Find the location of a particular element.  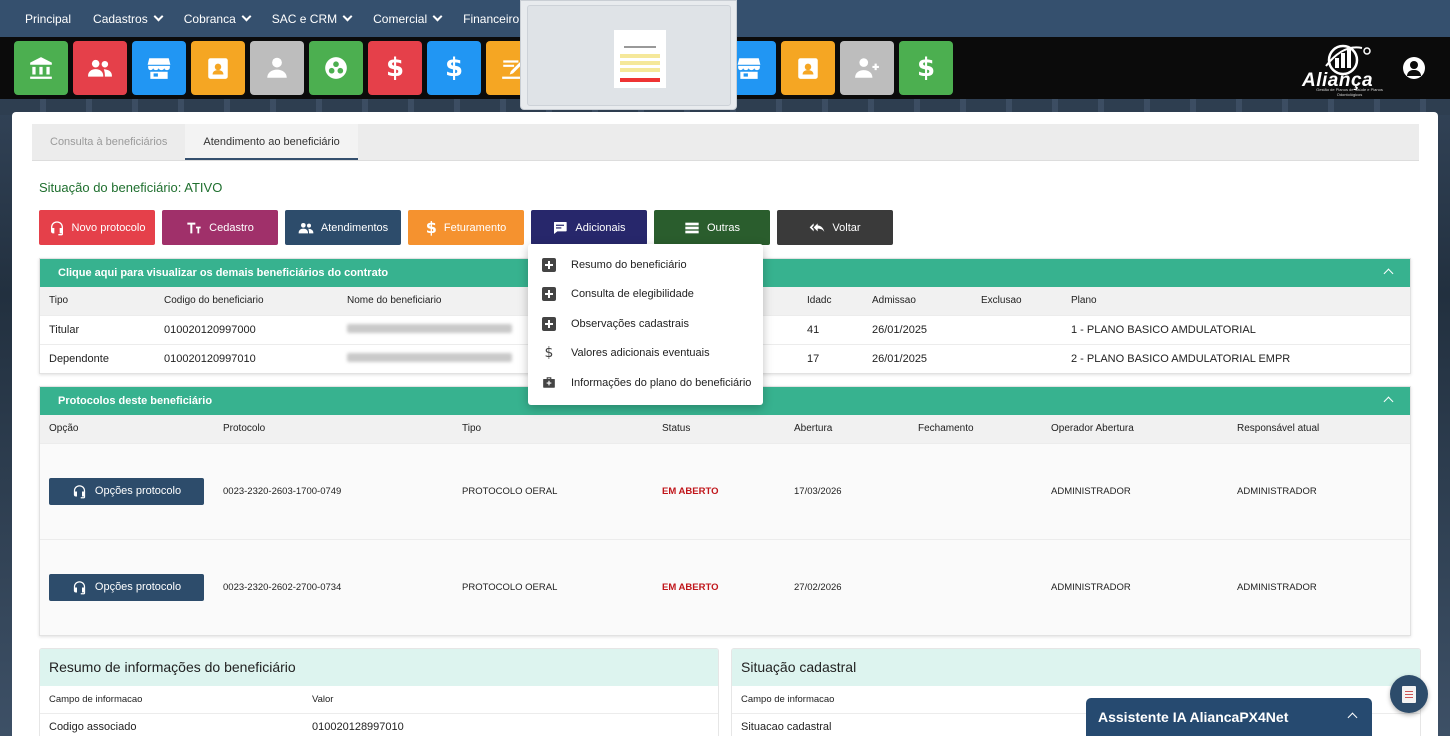

dropdown-item: Informações do plano do beneficiário is located at coordinates (645, 383).